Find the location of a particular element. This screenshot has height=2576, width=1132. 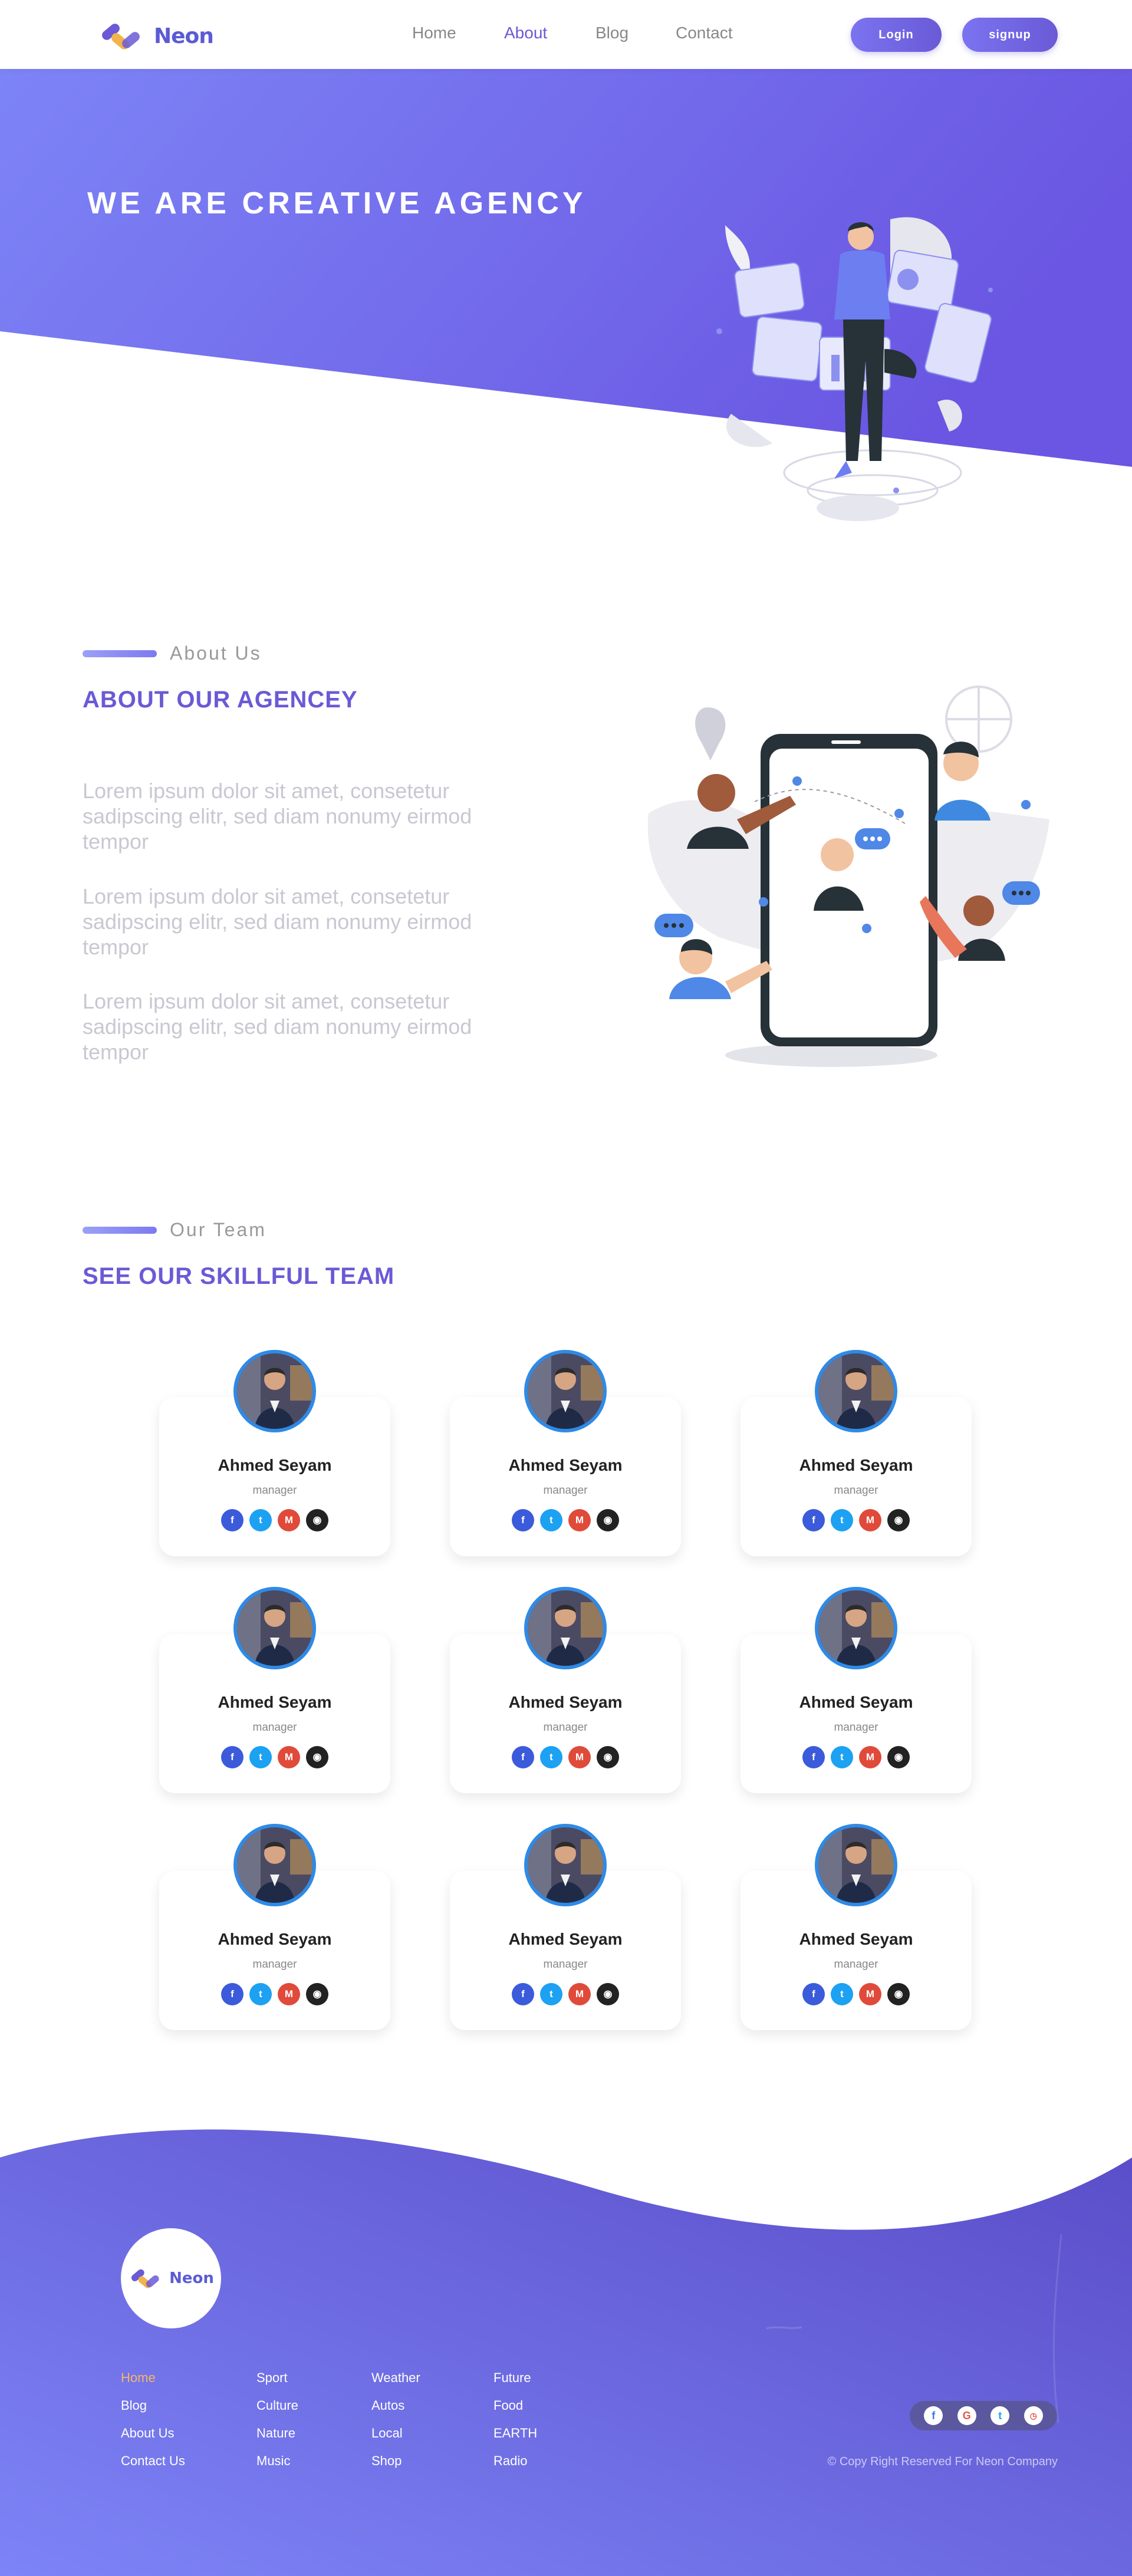

brand-logo: Neon is located at coordinates (155, 36).